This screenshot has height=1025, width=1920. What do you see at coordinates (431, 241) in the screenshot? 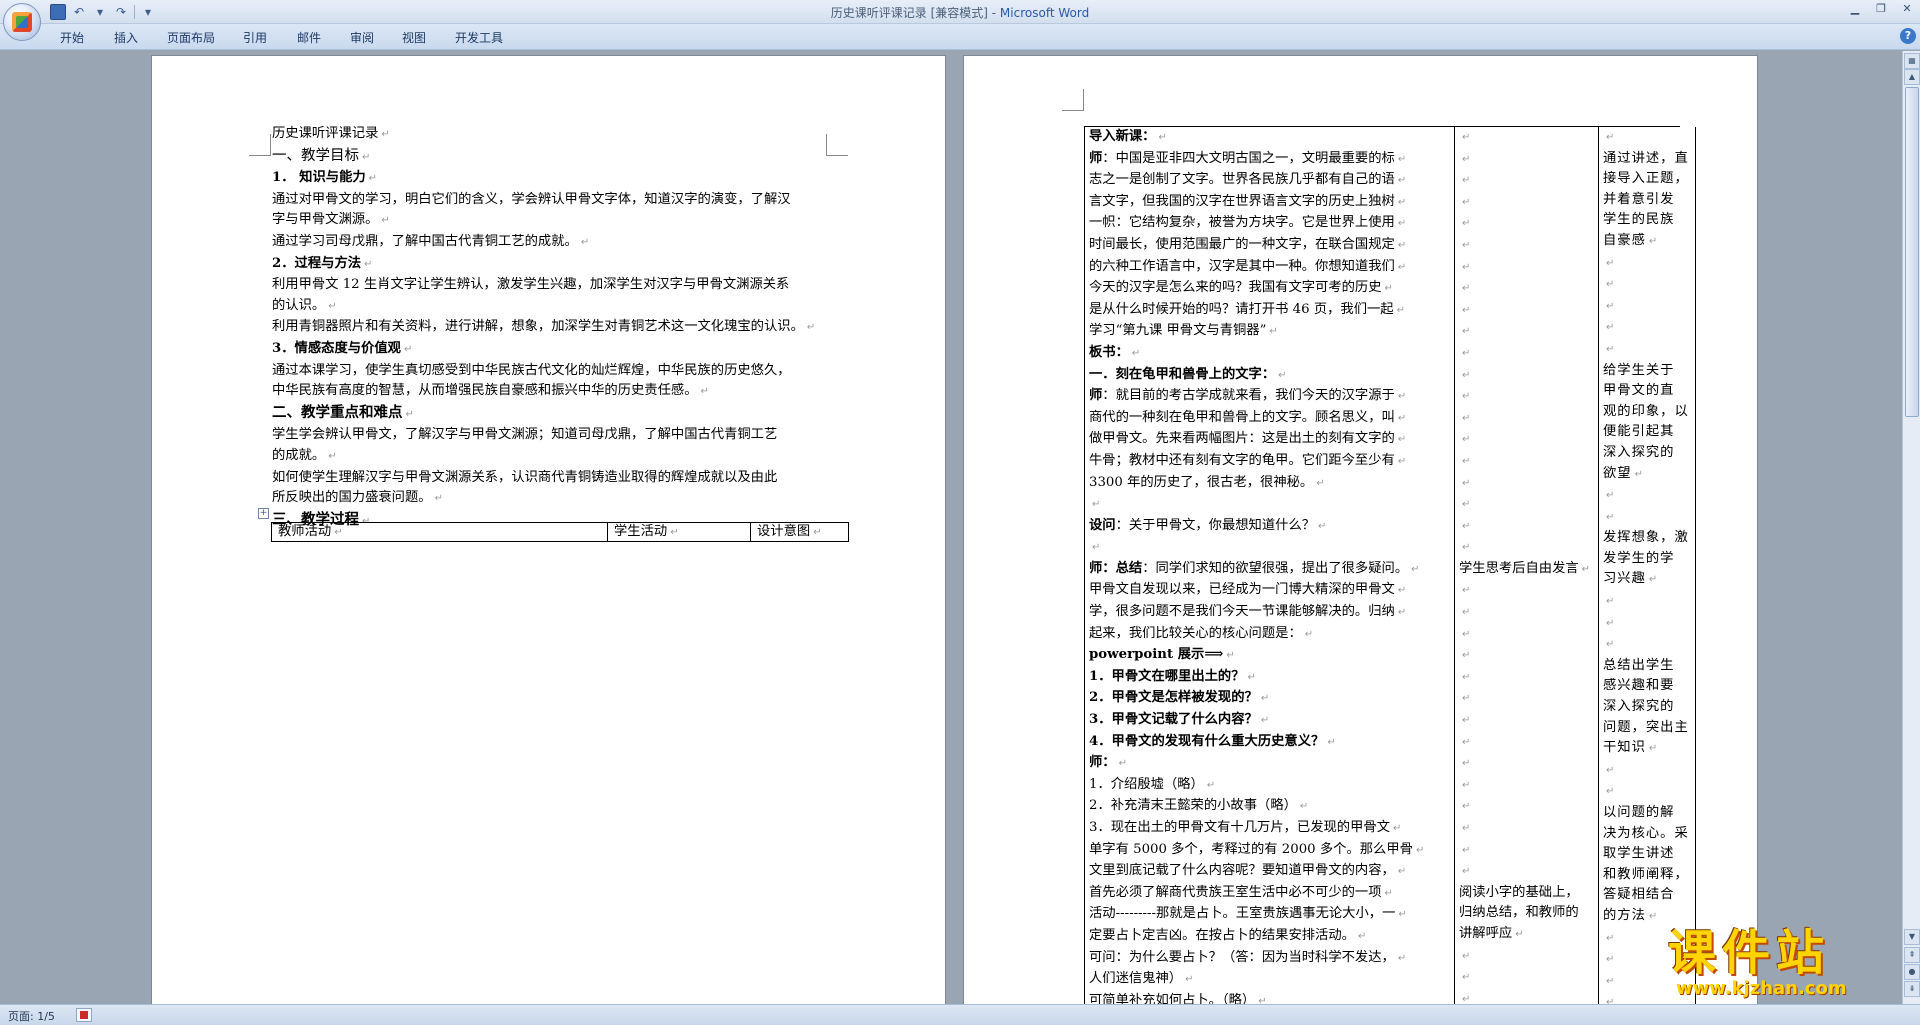
I see `paragraph: 通过学习司母戊鼎，了解中国古代青铜工艺的成就。 ↵` at bounding box center [431, 241].